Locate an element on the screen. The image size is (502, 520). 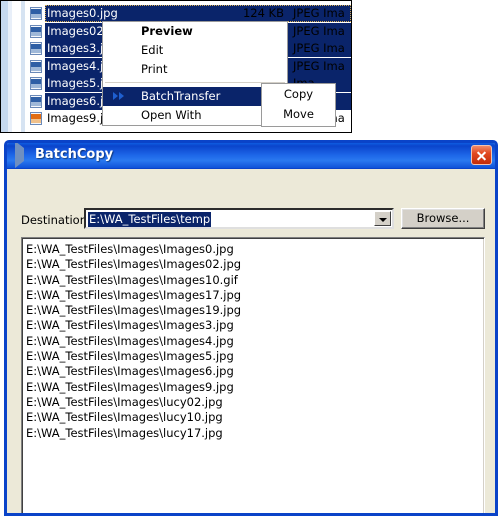
arrow-icon is located at coordinates (22, 155).